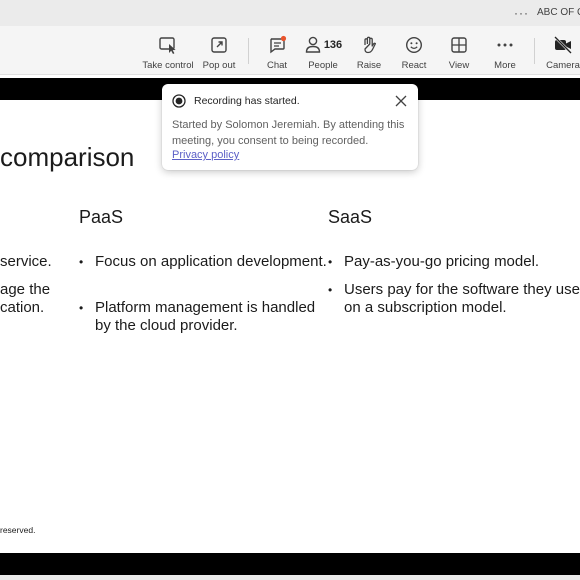 This screenshot has width=580, height=580. What do you see at coordinates (219, 45) in the screenshot?
I see `pop-out-icon` at bounding box center [219, 45].